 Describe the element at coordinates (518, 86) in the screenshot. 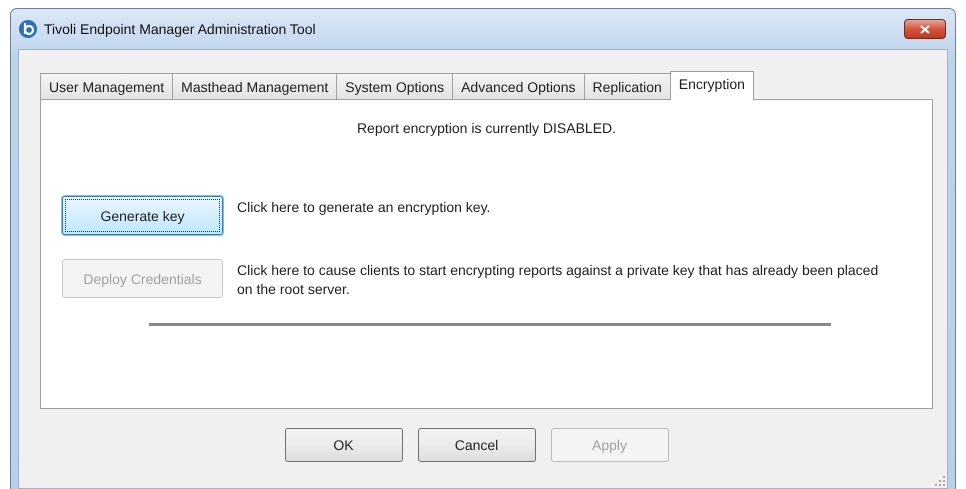

I see `tab: Advanced Options` at that location.